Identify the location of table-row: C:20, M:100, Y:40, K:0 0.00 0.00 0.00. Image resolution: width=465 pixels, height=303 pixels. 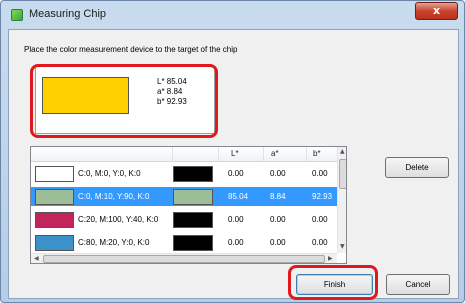
(184, 219).